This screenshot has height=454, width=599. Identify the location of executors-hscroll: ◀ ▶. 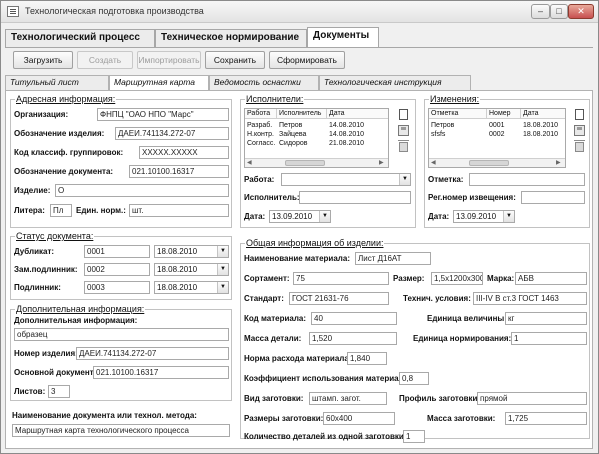
(316, 162).